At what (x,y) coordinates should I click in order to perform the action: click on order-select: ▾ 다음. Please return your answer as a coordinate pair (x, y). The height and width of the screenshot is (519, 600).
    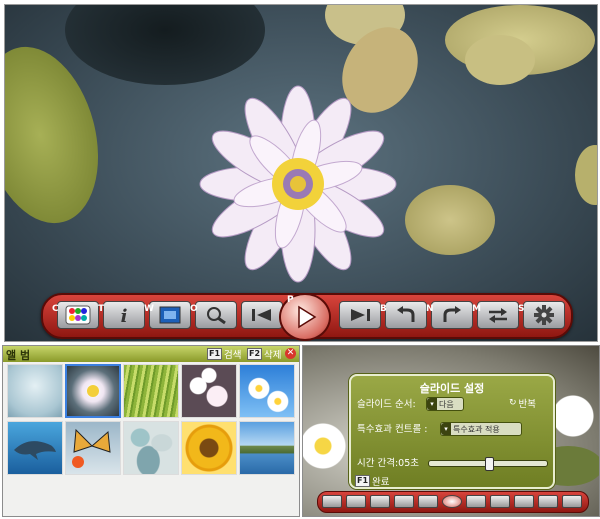
    Looking at the image, I should click on (445, 404).